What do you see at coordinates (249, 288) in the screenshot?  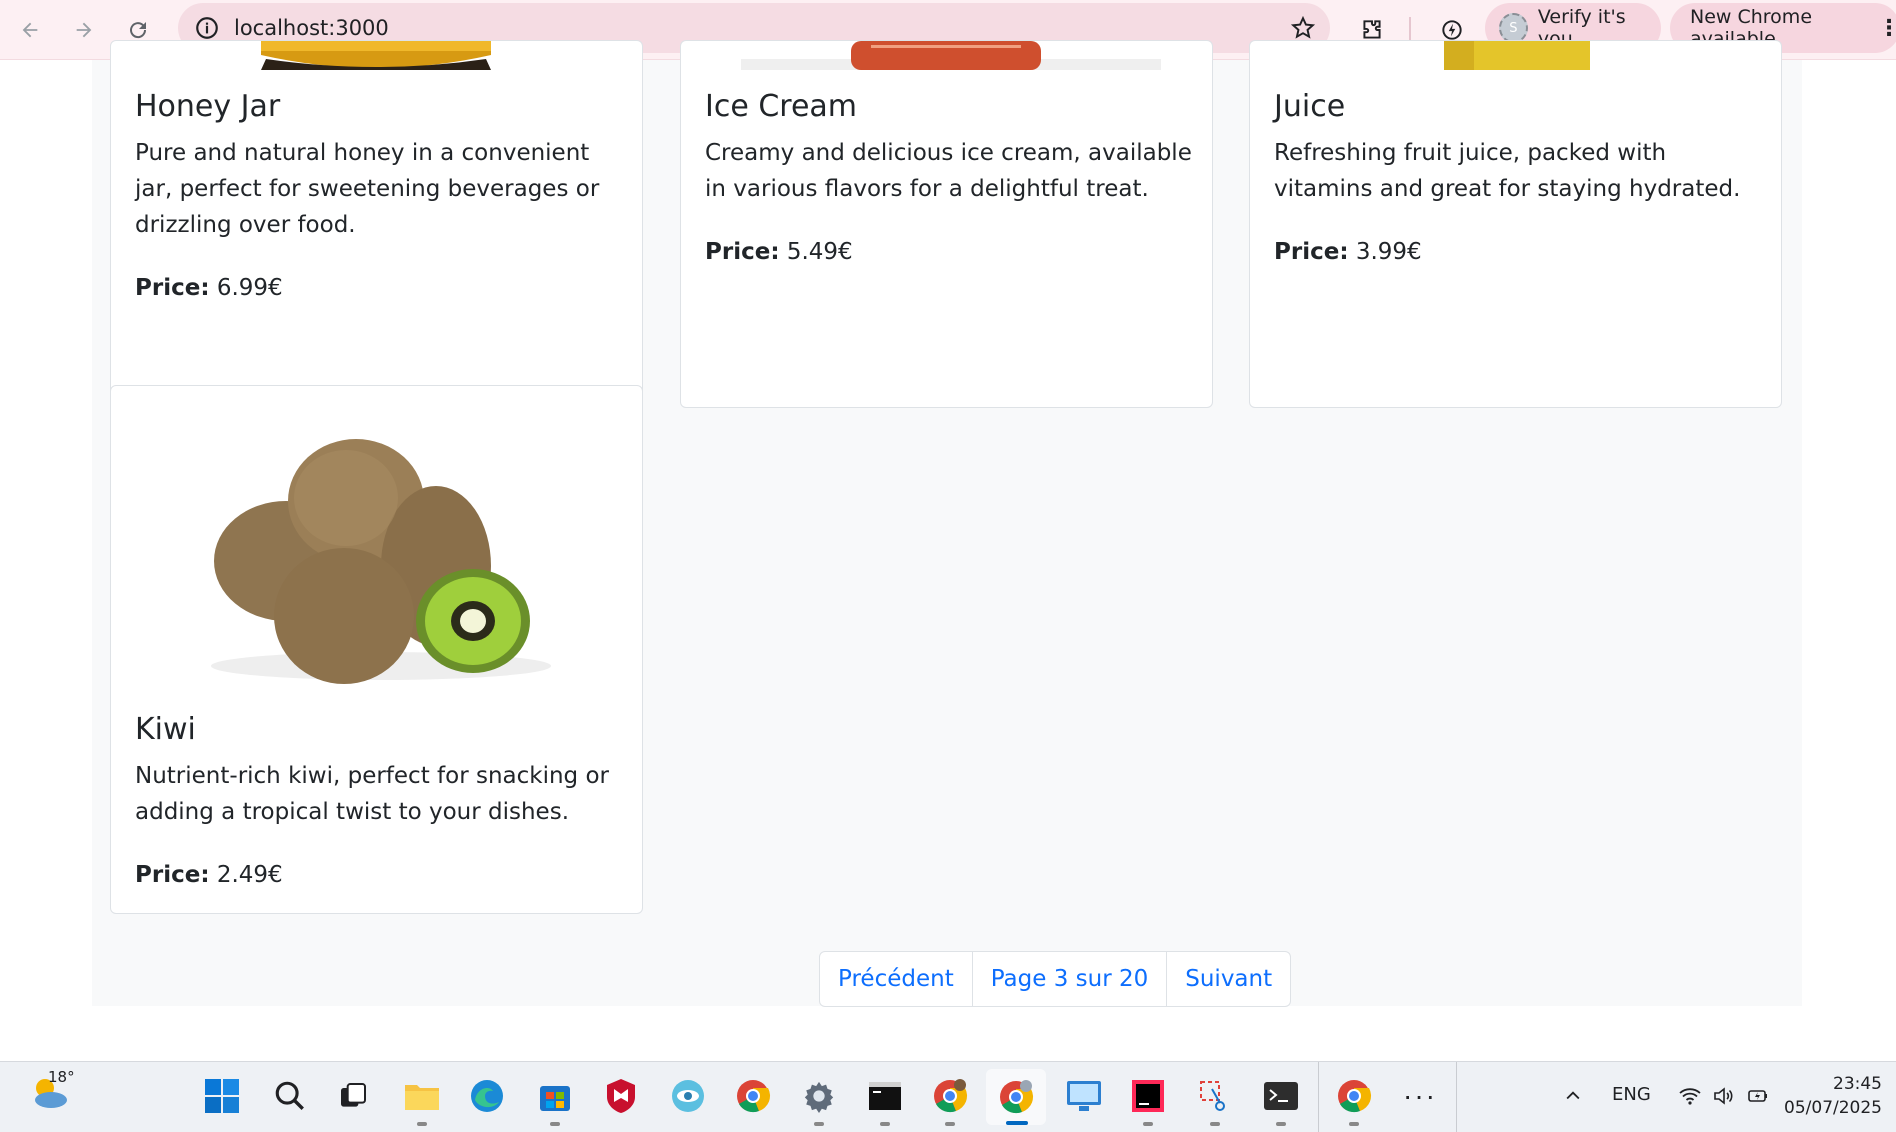 I see `price-value: 6.99€` at bounding box center [249, 288].